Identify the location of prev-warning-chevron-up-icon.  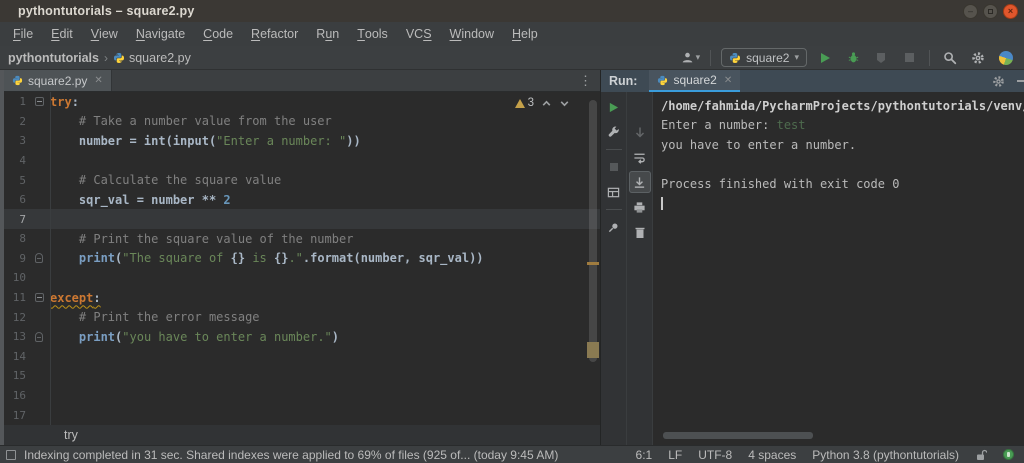
(546, 103).